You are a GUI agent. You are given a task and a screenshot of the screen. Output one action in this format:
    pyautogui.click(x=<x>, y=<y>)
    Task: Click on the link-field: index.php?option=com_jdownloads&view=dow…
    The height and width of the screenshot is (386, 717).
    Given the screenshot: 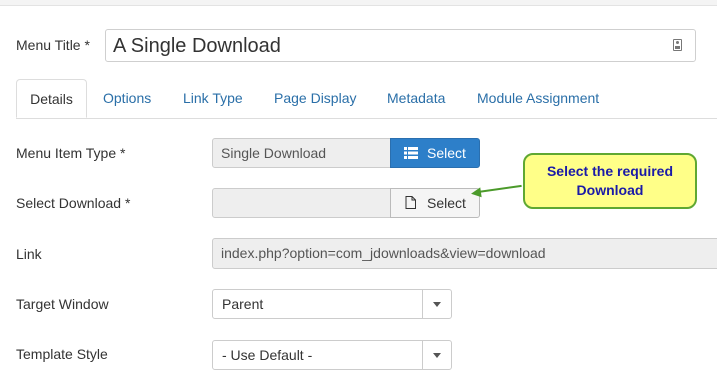 What is the action you would take?
    pyautogui.click(x=464, y=253)
    